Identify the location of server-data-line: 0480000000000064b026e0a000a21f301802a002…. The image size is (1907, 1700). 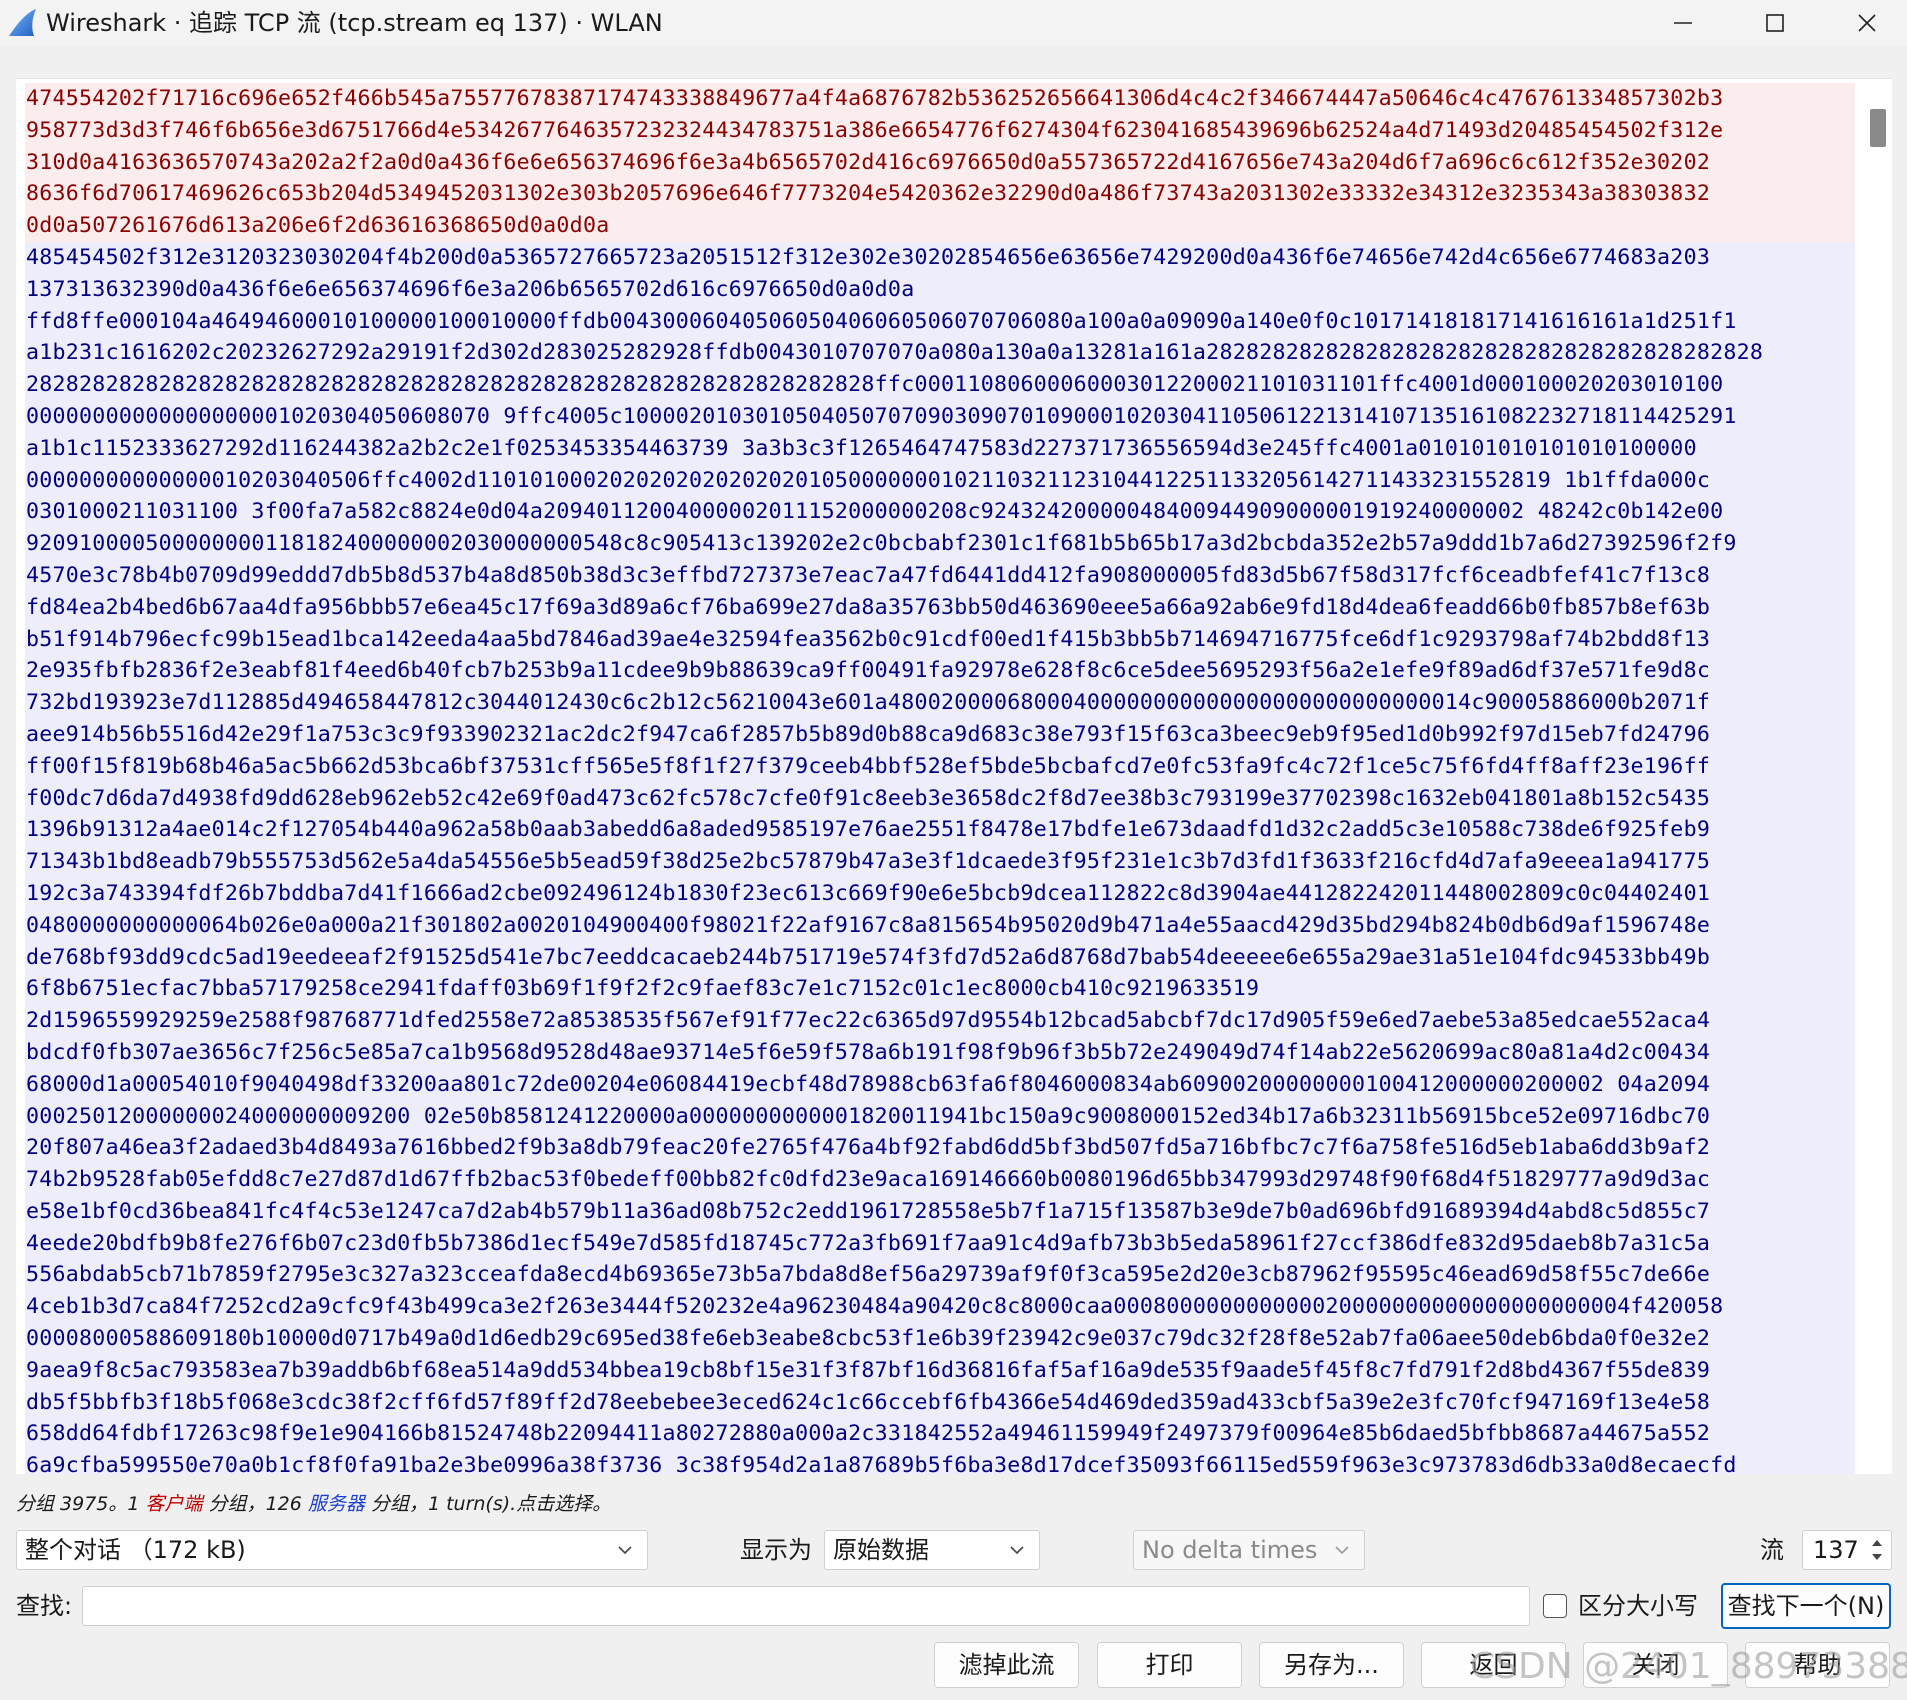
(940, 925).